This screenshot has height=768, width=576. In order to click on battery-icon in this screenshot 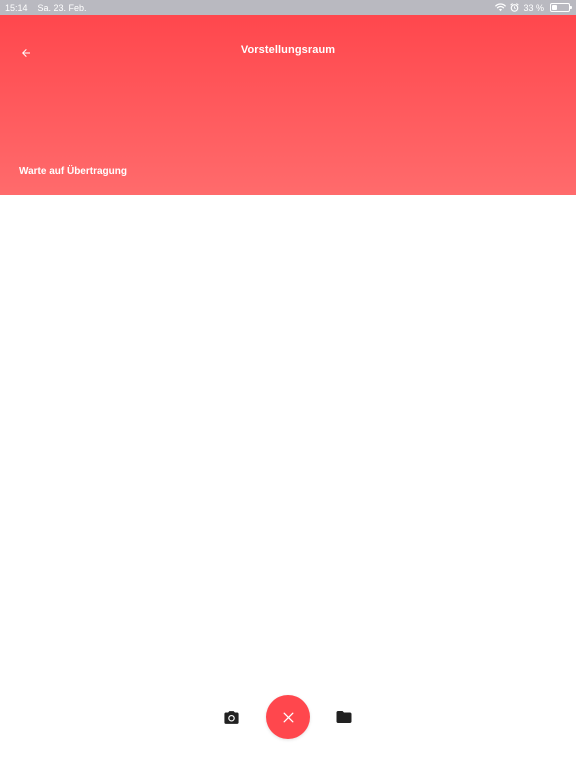, I will do `click(561, 7)`.